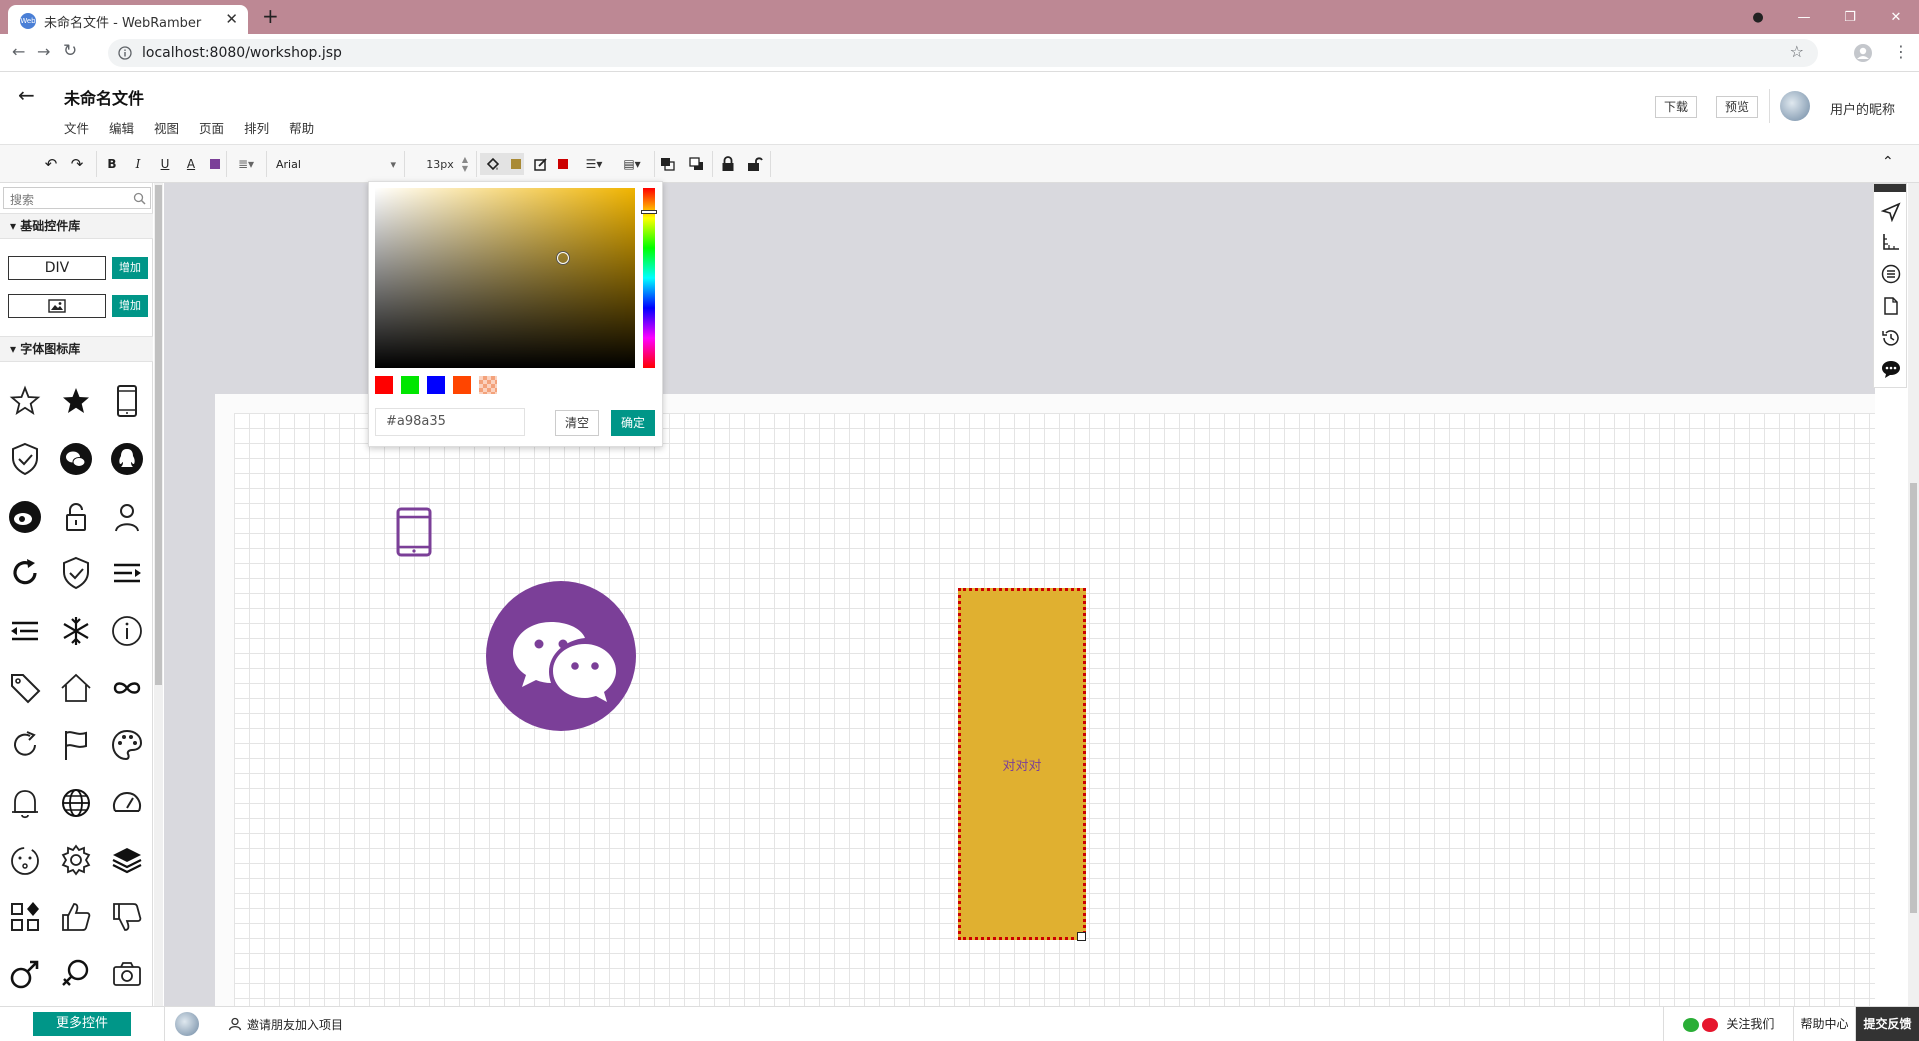 The width and height of the screenshot is (1919, 1041). What do you see at coordinates (1891, 369) in the screenshot?
I see `comment-icon` at bounding box center [1891, 369].